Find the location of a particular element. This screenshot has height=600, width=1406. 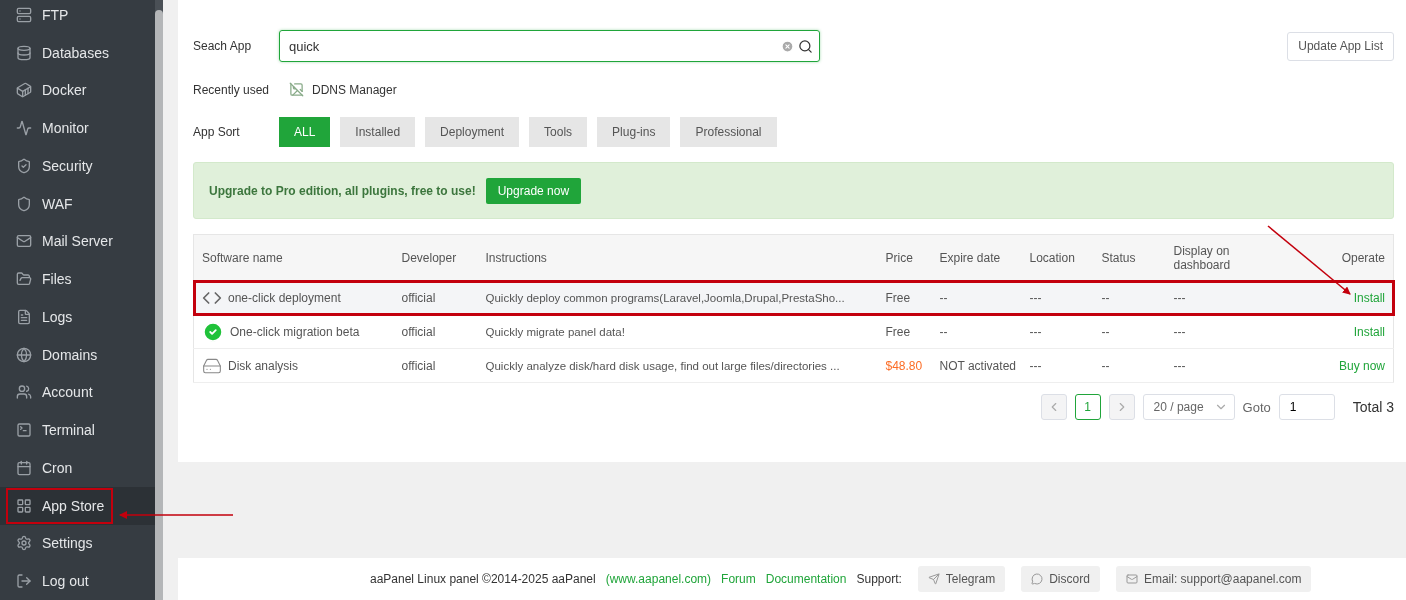

sidebar-item: Account is located at coordinates (77, 392).